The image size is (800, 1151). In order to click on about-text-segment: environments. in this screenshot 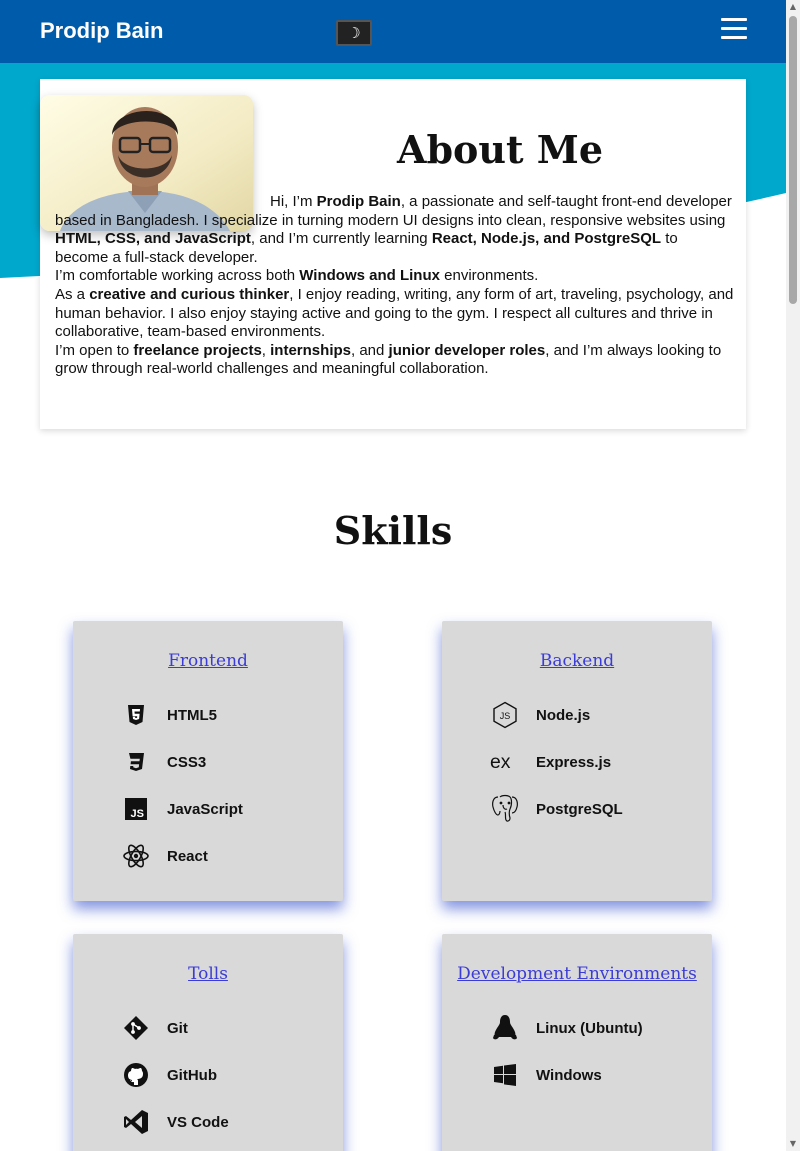, I will do `click(489, 276)`.